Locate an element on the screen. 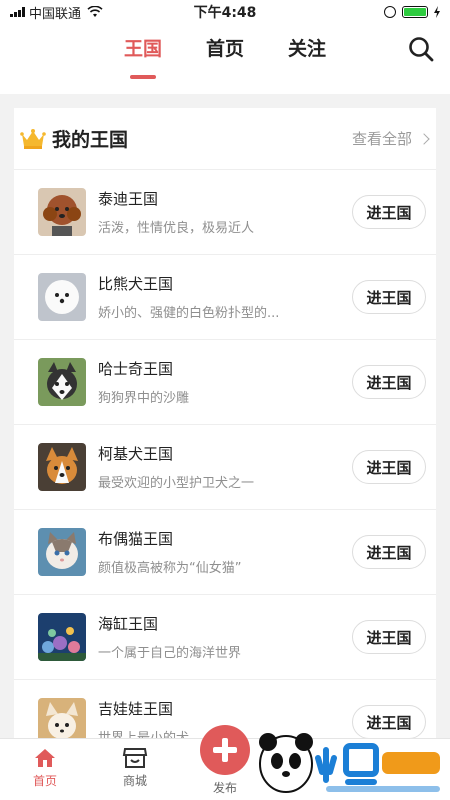 The width and height of the screenshot is (450, 800). kingdom-desc: 一个属于自己的海洋世界 is located at coordinates (170, 653).